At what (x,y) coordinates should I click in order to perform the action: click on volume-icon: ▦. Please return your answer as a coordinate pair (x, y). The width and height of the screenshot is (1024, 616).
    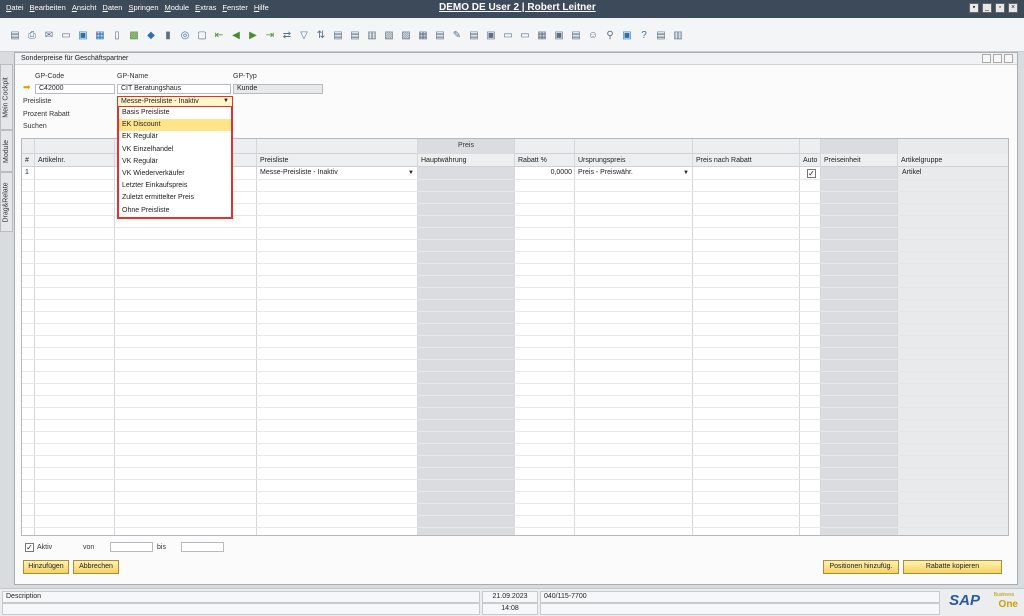
    Looking at the image, I should click on (423, 35).